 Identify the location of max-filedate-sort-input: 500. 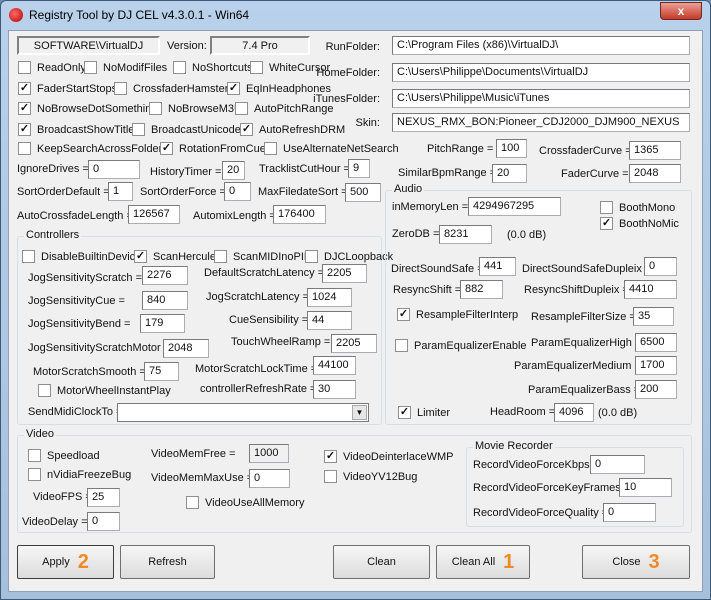
(363, 192).